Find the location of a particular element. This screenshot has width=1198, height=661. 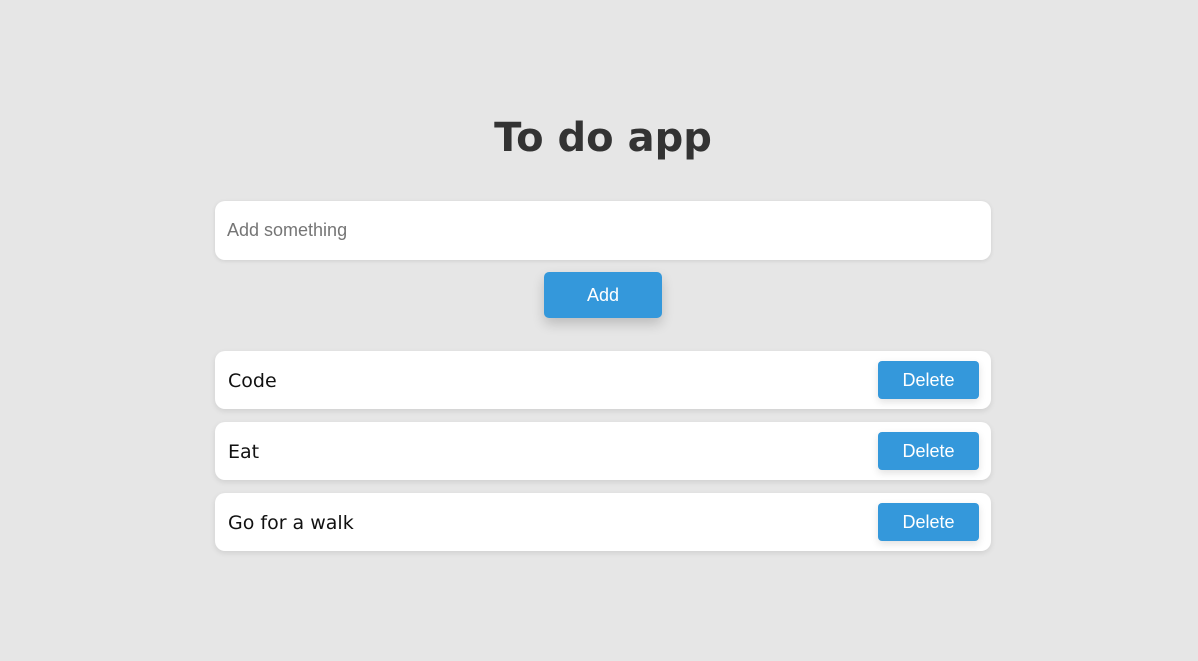

todo-item-text: Code is located at coordinates (252, 381).